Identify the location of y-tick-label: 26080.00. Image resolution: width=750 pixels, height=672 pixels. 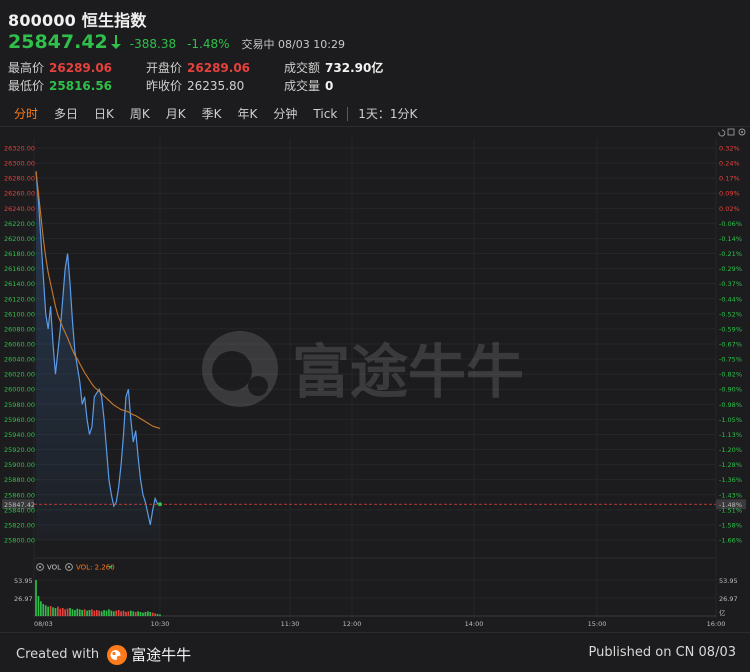
(19, 329).